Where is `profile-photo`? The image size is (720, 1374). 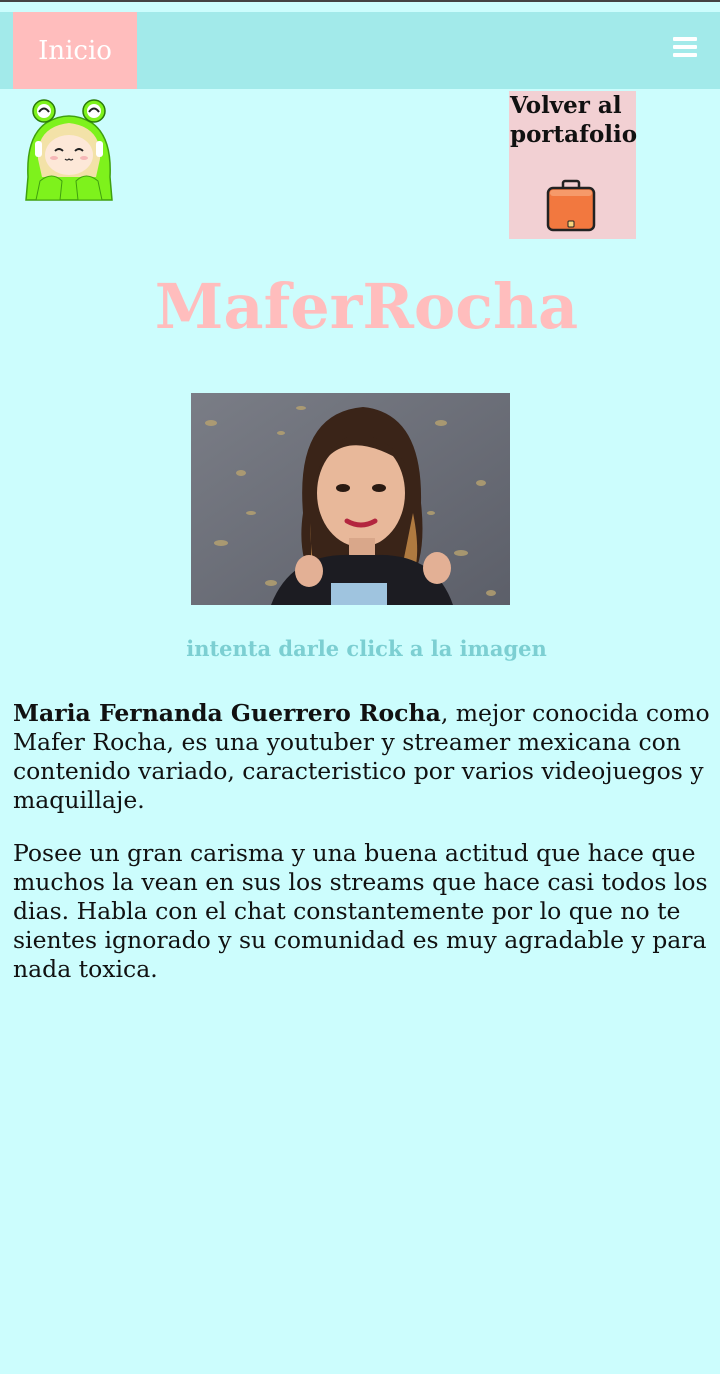 profile-photo is located at coordinates (350, 499).